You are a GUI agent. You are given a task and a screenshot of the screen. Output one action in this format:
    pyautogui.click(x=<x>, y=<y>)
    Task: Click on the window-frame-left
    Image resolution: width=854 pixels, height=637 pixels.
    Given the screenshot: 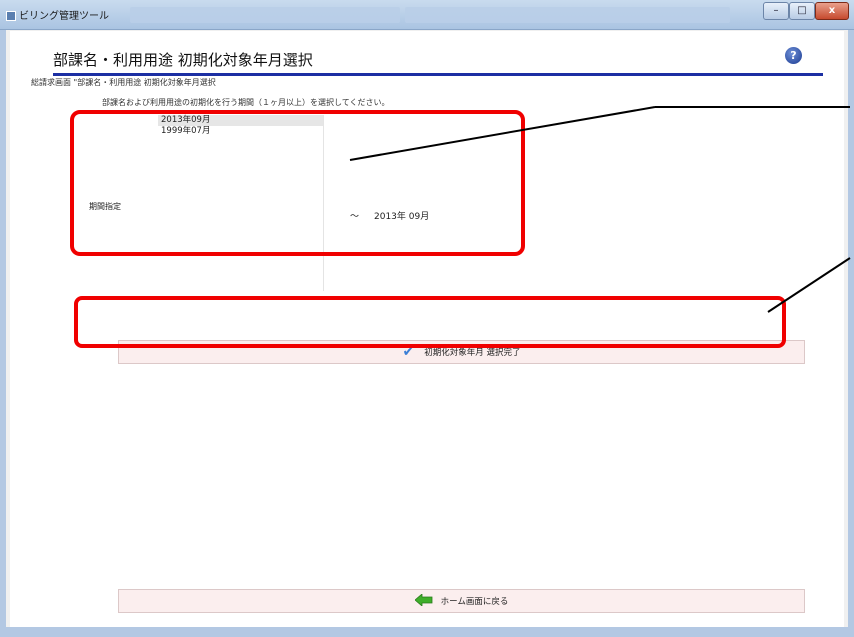 What is the action you would take?
    pyautogui.click(x=3, y=333)
    